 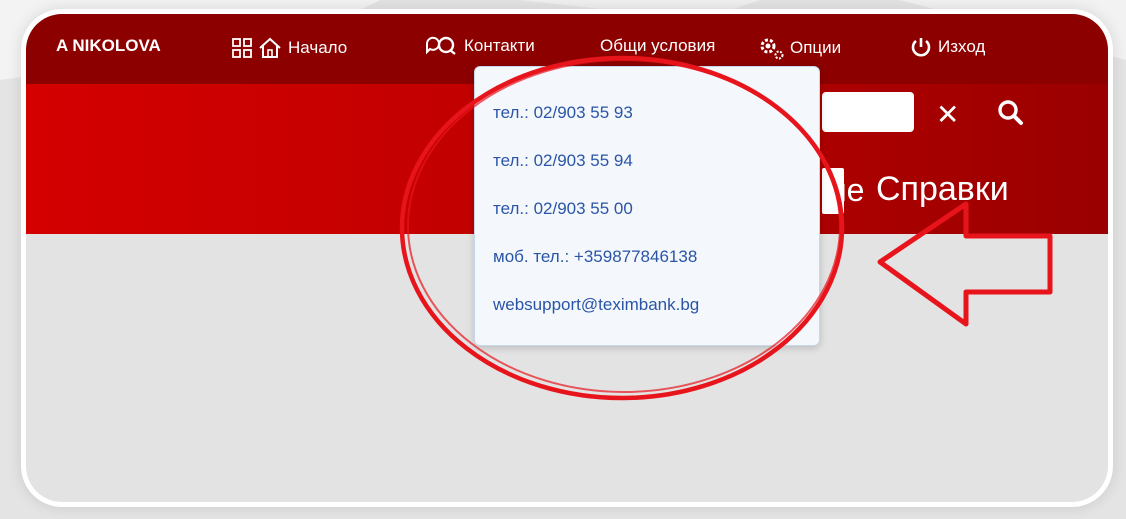 I want to click on contact-phone-3: тел.: 02/903 55 00, so click(x=563, y=209).